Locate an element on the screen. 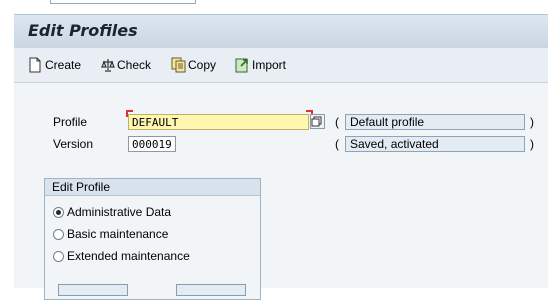 This screenshot has height=300, width=548. radio-basic-maintenance: Basic maintenance is located at coordinates (110, 234).